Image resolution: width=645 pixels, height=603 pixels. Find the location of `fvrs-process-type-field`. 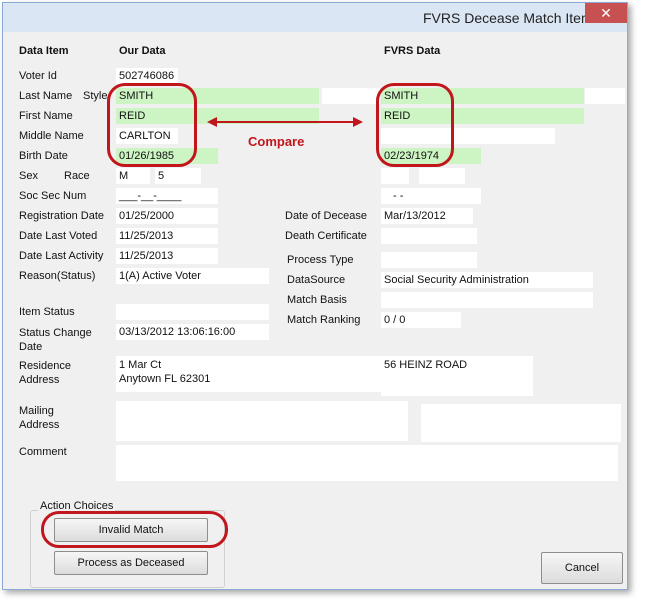

fvrs-process-type-field is located at coordinates (429, 260).